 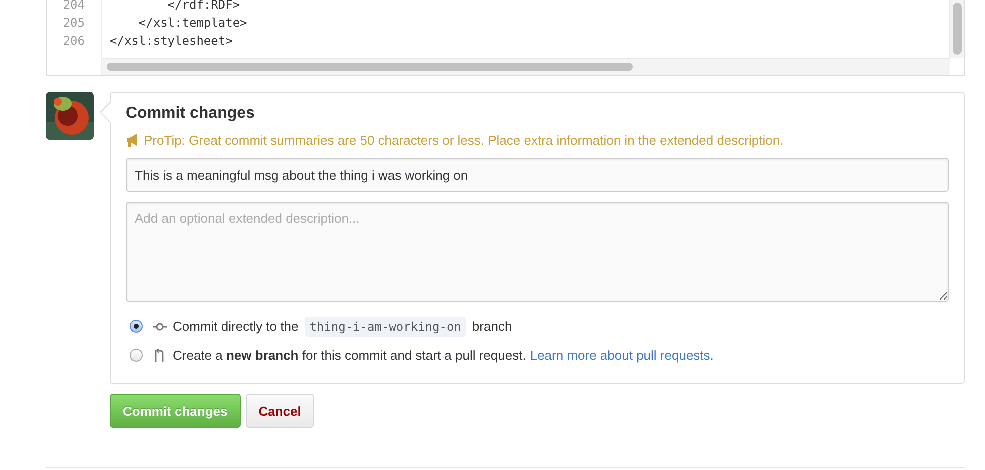 What do you see at coordinates (190, 114) in the screenshot?
I see `form-title: Commit changes` at bounding box center [190, 114].